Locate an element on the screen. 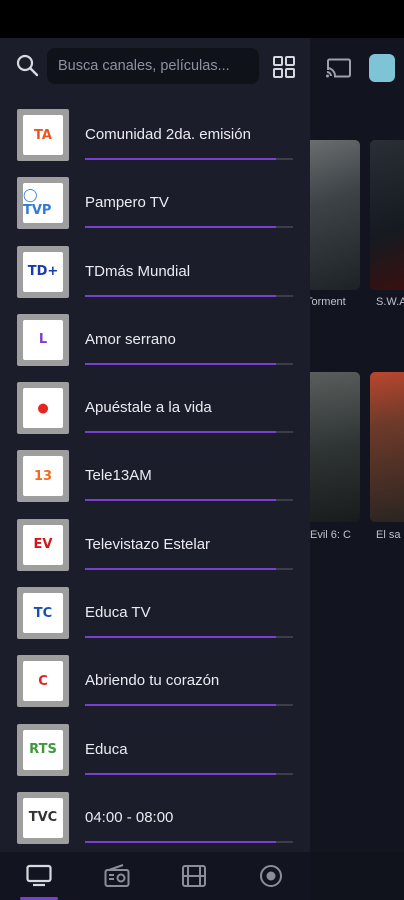 Image resolution: width=404 pixels, height=900 pixels. channel-logo-mark: 13 is located at coordinates (43, 476).